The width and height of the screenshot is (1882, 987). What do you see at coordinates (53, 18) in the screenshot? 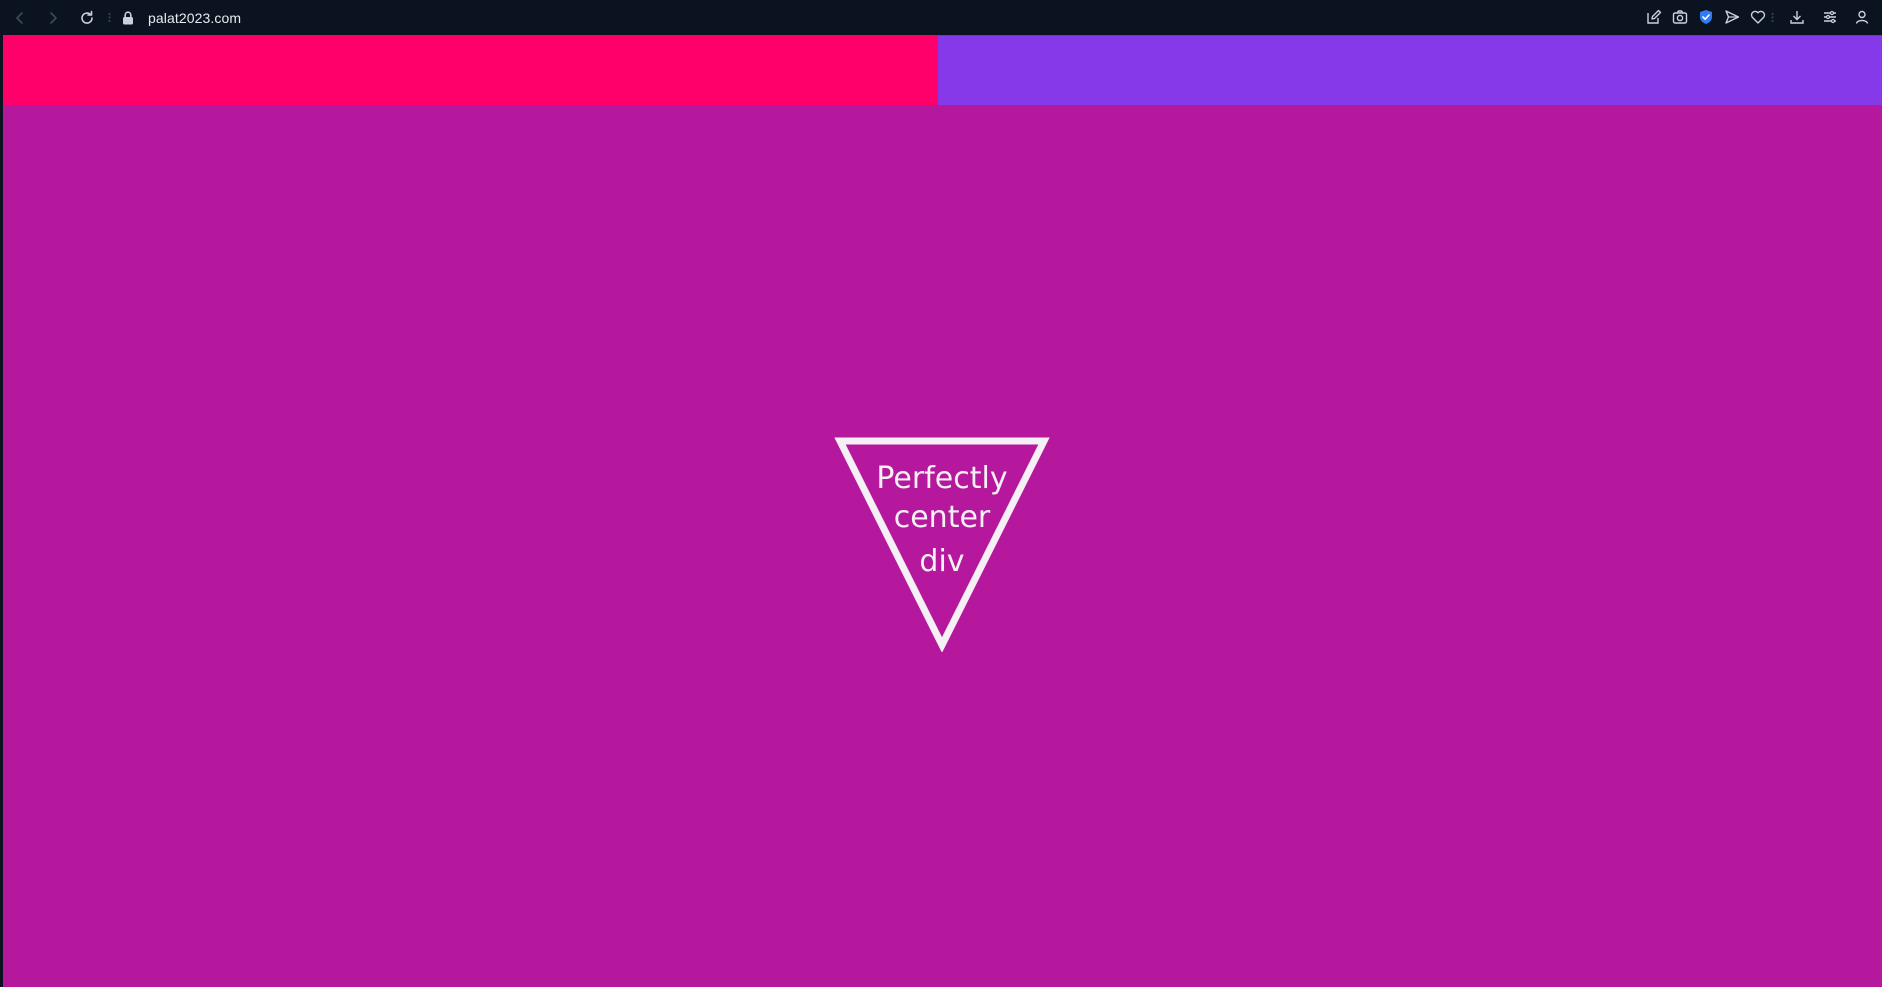
I see `forward-arrow-icon` at bounding box center [53, 18].